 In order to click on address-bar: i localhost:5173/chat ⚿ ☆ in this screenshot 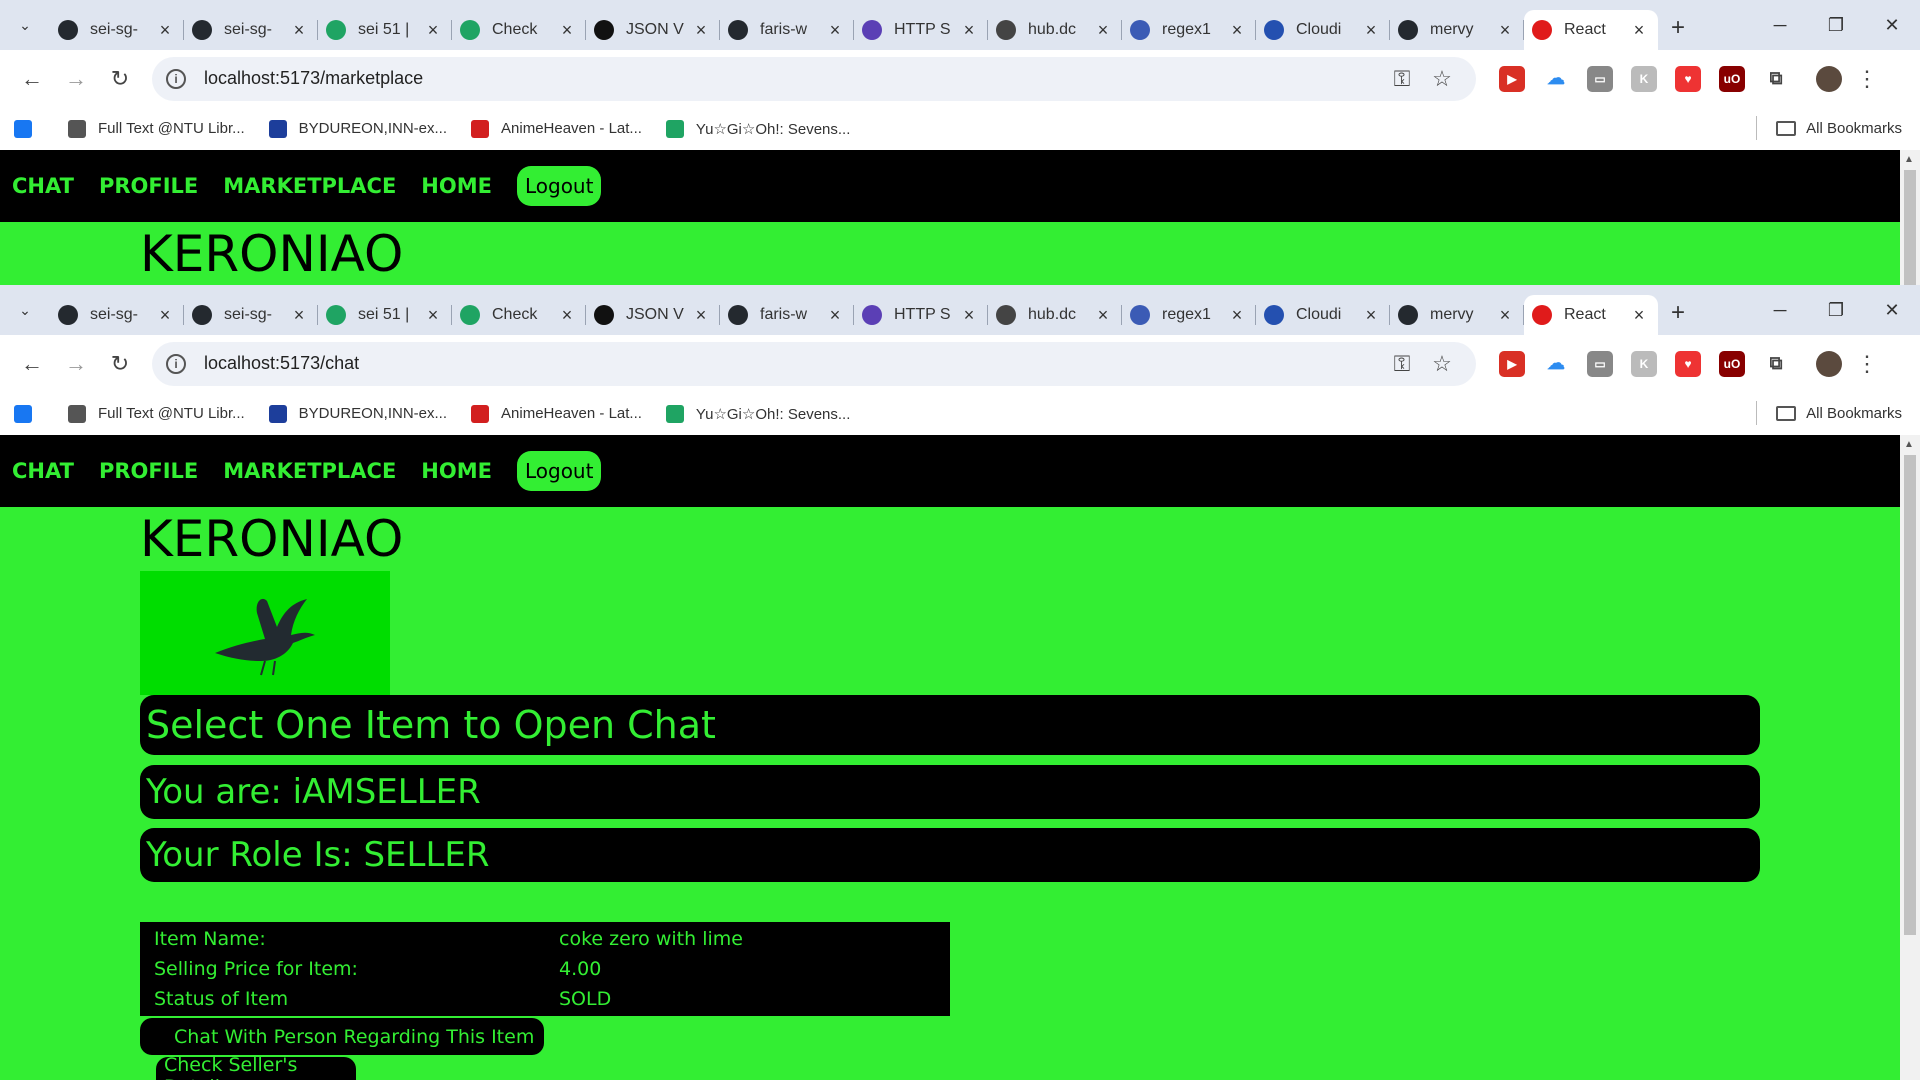, I will do `click(814, 363)`.